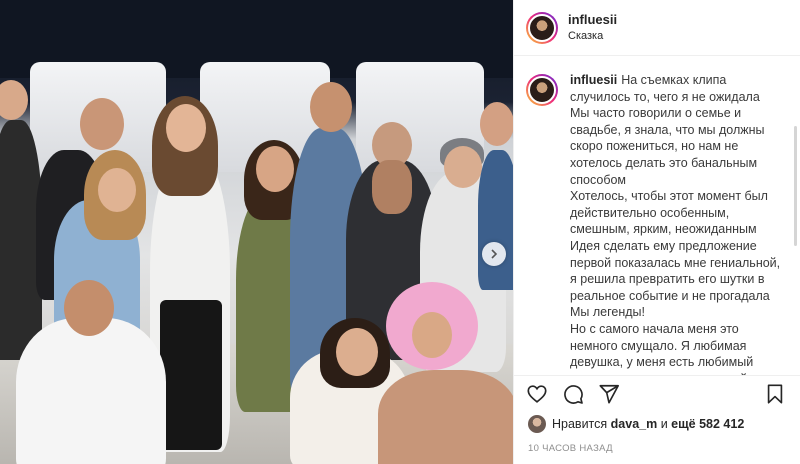  I want to click on caption-username: influesii, so click(593, 80).